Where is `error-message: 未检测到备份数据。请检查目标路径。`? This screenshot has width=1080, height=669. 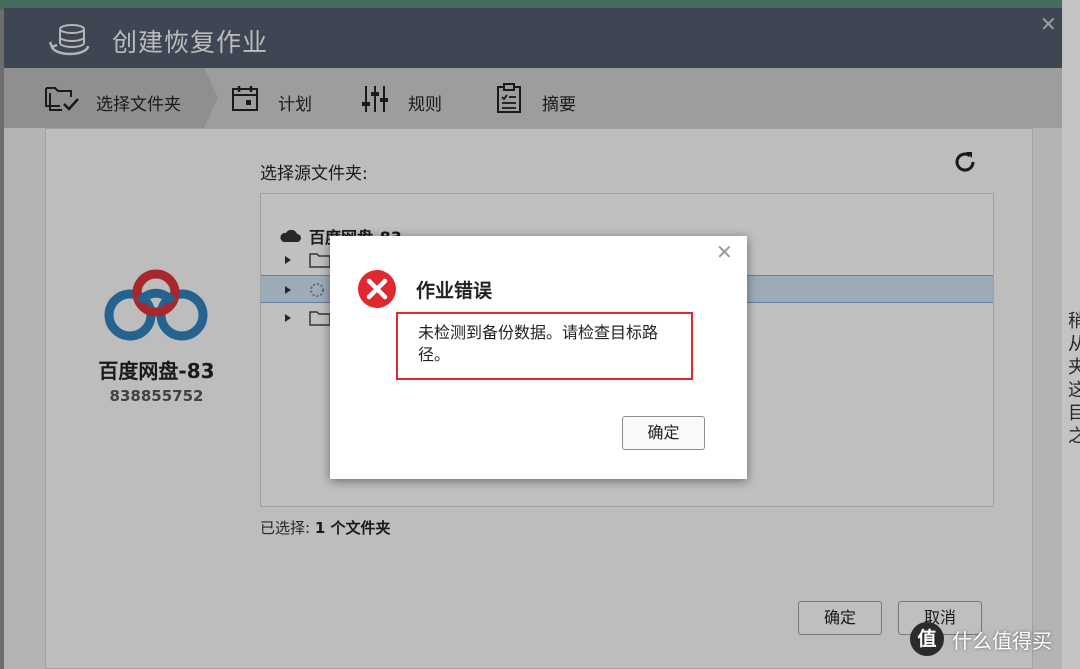 error-message: 未检测到备份数据。请检查目标路径。 is located at coordinates (538, 343).